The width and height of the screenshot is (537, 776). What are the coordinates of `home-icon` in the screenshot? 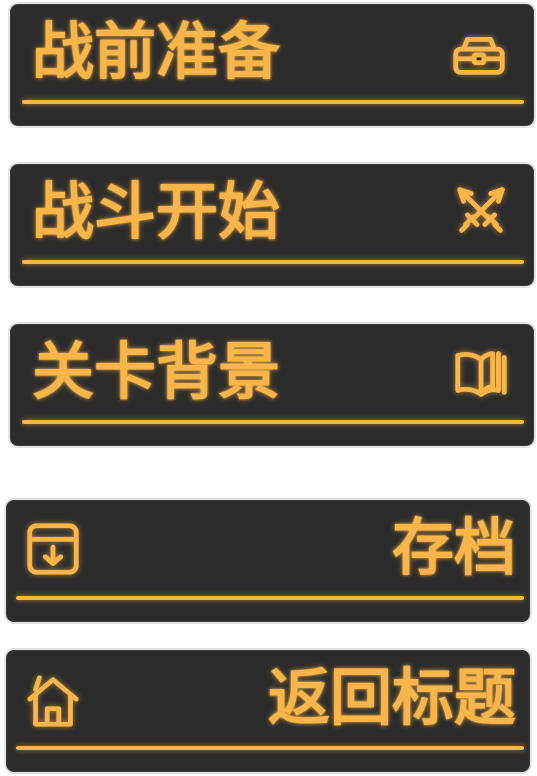 It's located at (53, 701).